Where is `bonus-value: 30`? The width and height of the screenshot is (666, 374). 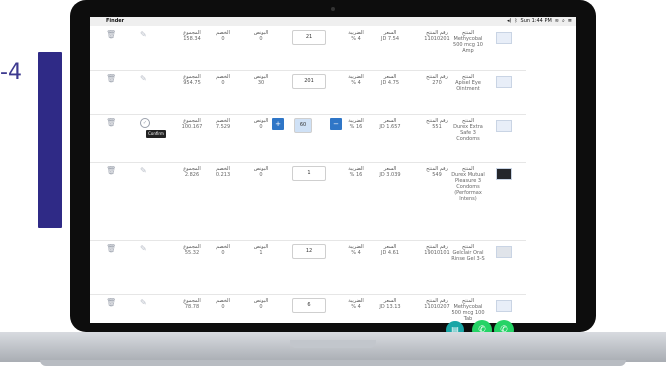 bonus-value: 30 is located at coordinates (261, 83).